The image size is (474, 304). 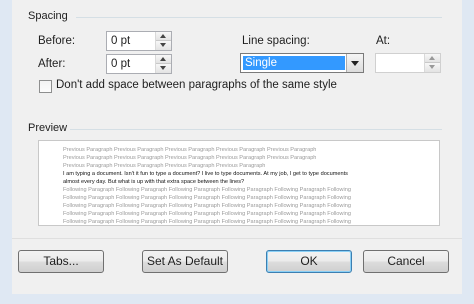 What do you see at coordinates (52, 64) in the screenshot?
I see `after-label: After:` at bounding box center [52, 64].